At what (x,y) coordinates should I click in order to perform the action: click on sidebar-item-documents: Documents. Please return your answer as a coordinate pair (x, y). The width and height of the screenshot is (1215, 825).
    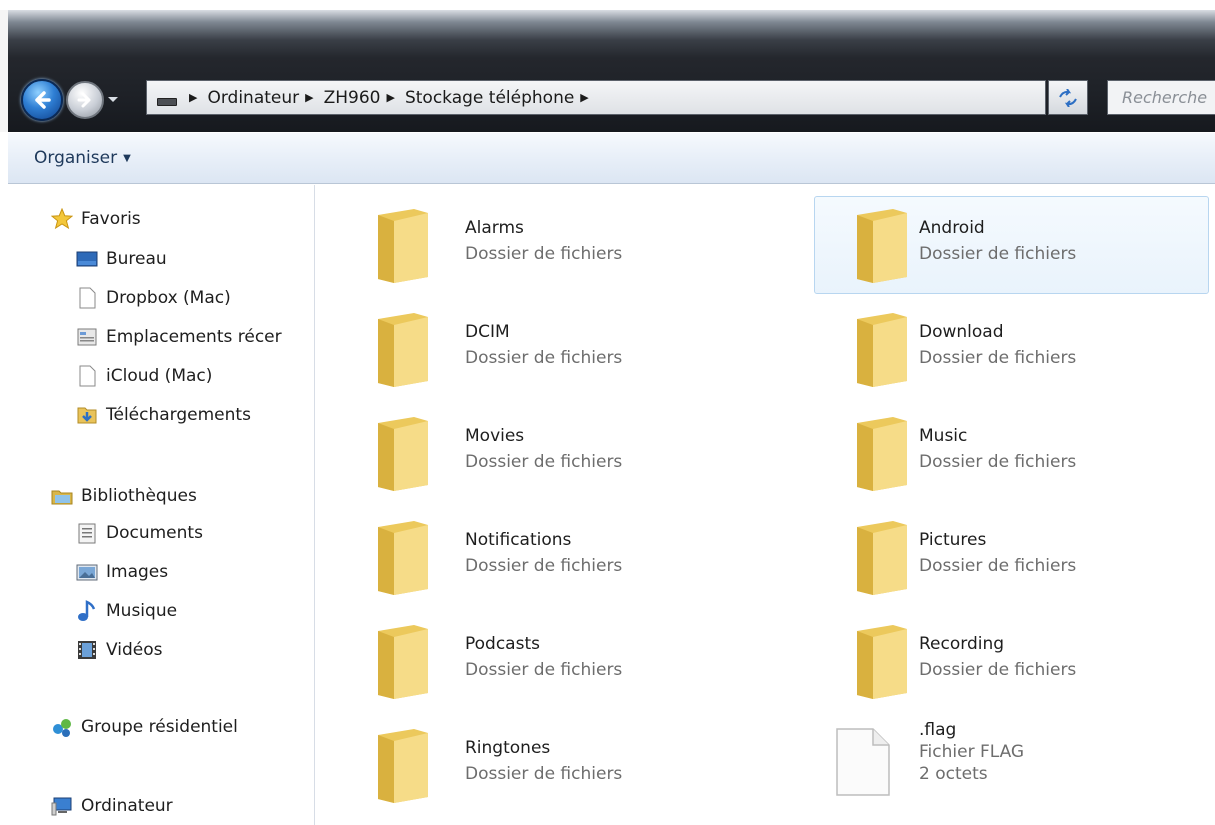
    Looking at the image, I should click on (139, 533).